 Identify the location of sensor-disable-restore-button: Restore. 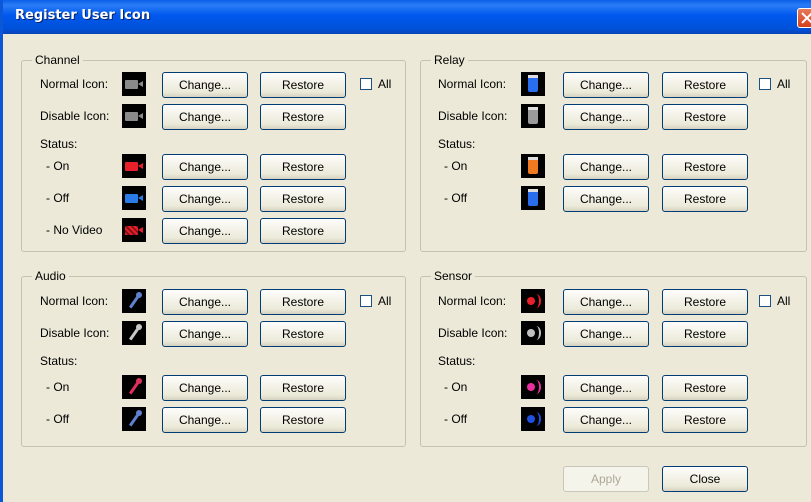
(705, 334).